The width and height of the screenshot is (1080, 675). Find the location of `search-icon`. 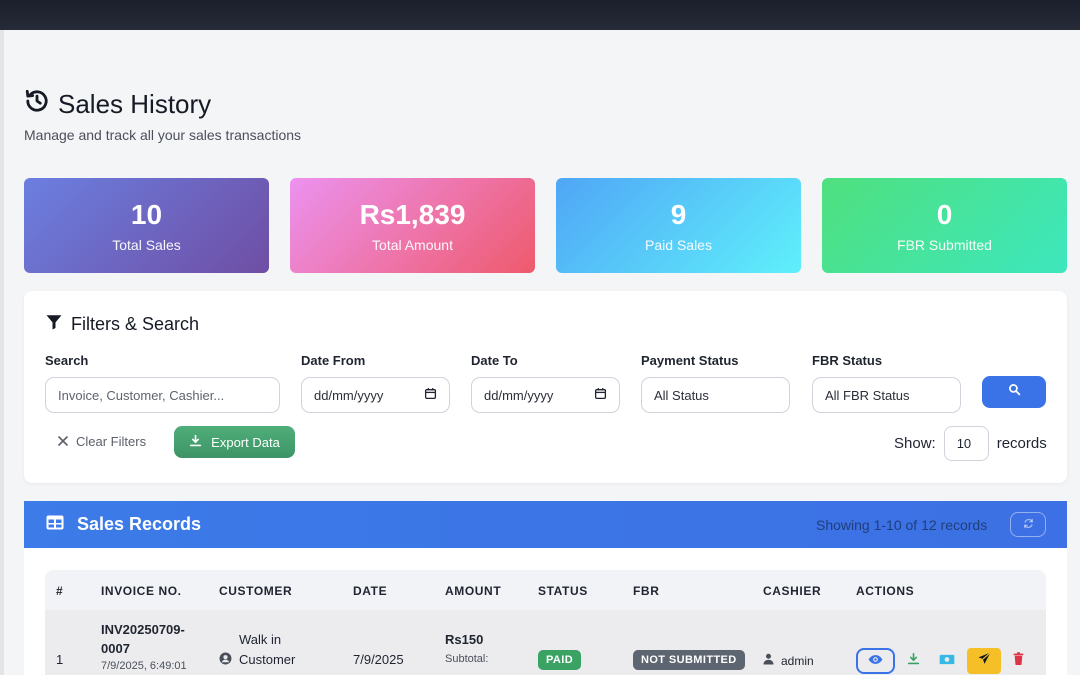

search-icon is located at coordinates (1014, 392).